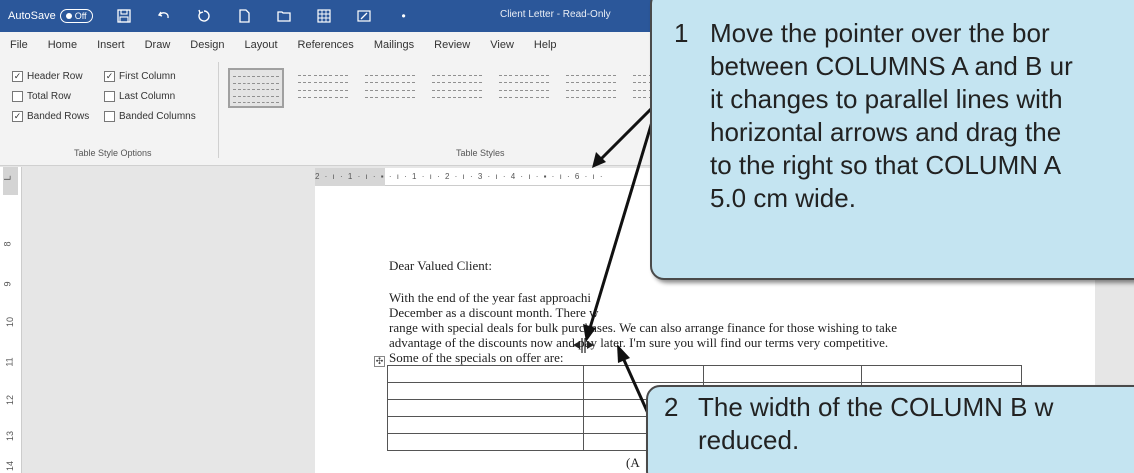 Image resolution: width=1134 pixels, height=473 pixels. What do you see at coordinates (62, 45) in the screenshot?
I see `tab-home: Home` at bounding box center [62, 45].